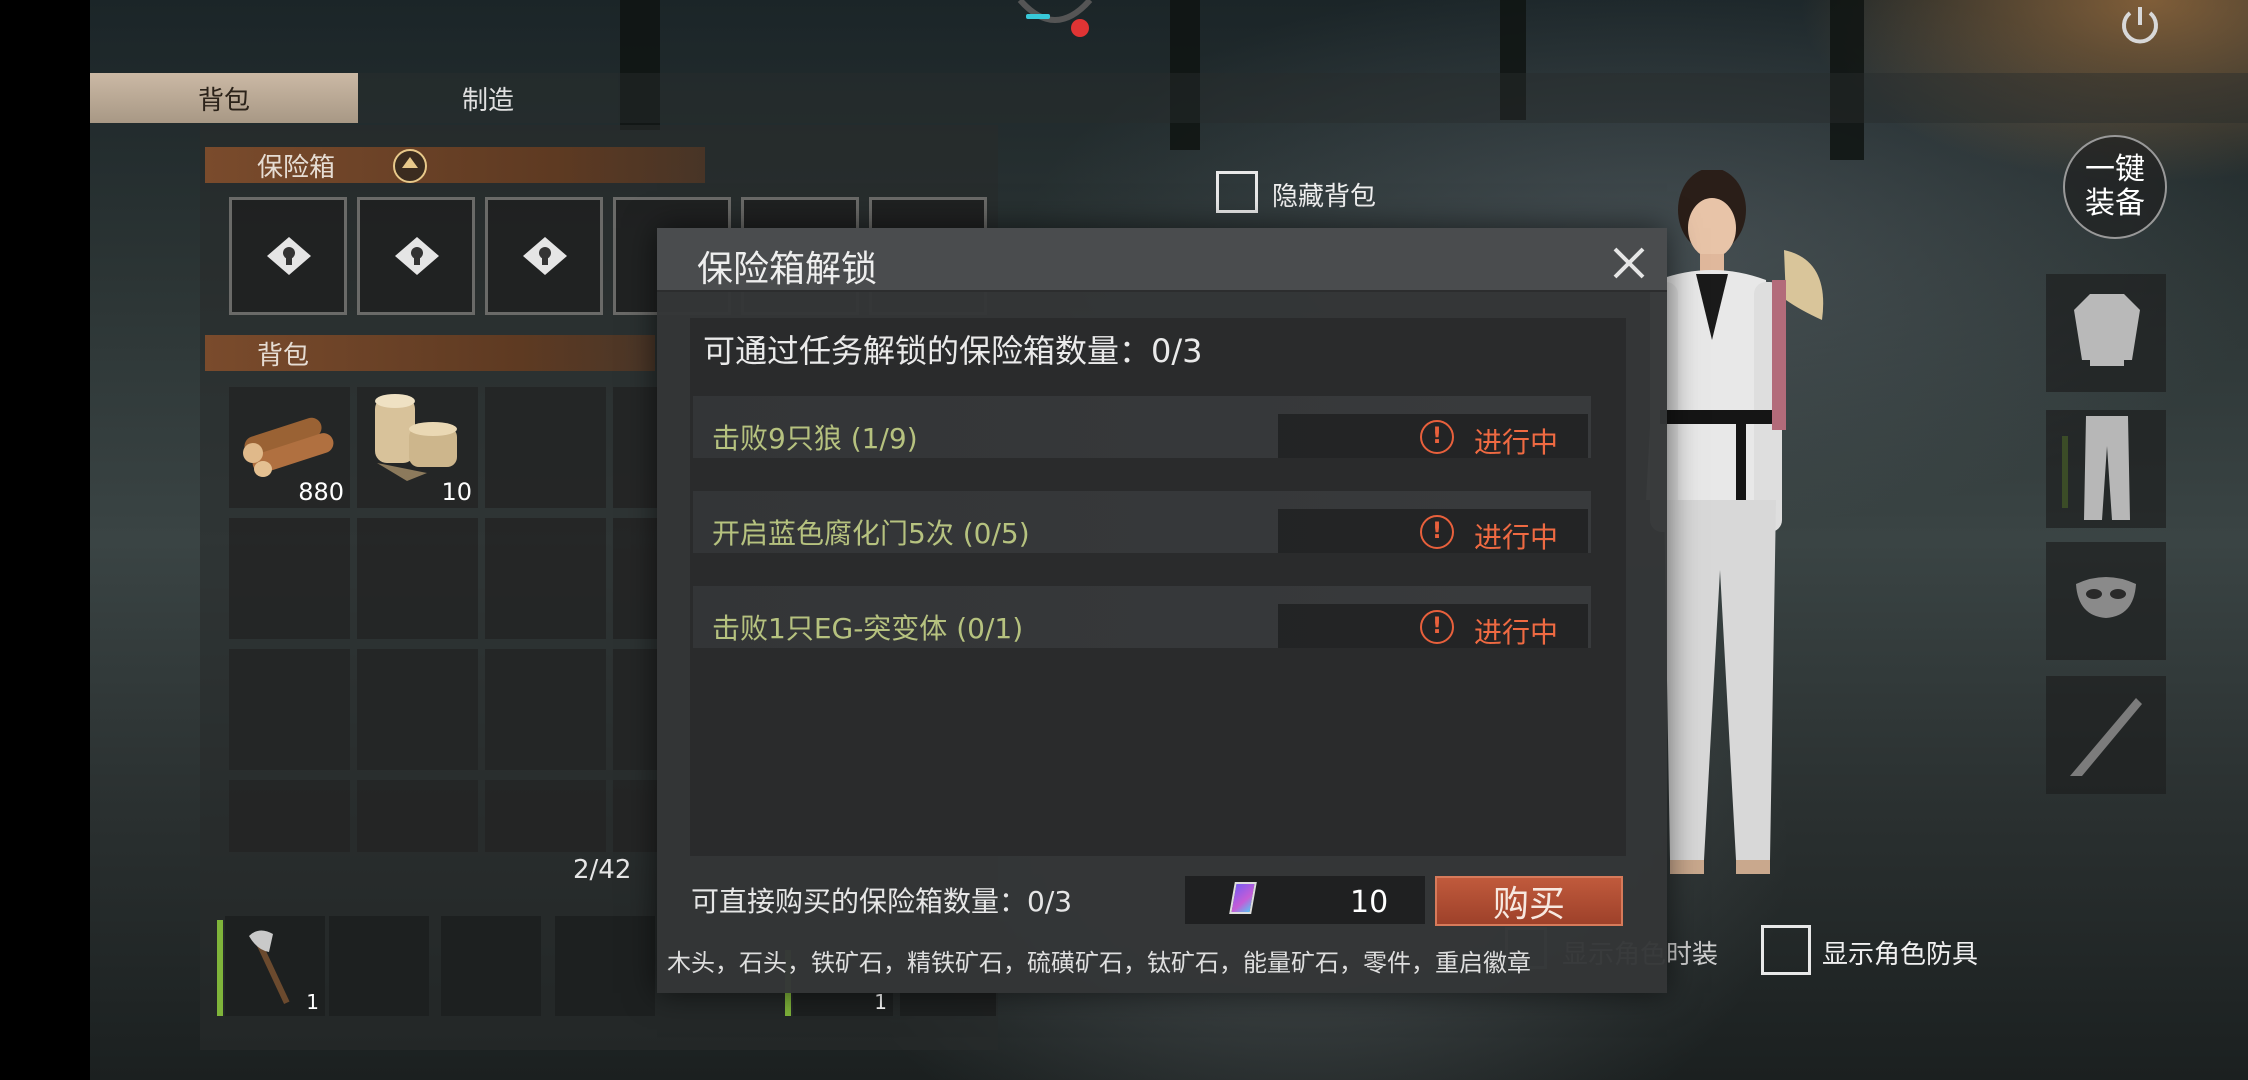 This screenshot has height=1080, width=2248. What do you see at coordinates (269, 967) in the screenshot?
I see `axe-icon` at bounding box center [269, 967].